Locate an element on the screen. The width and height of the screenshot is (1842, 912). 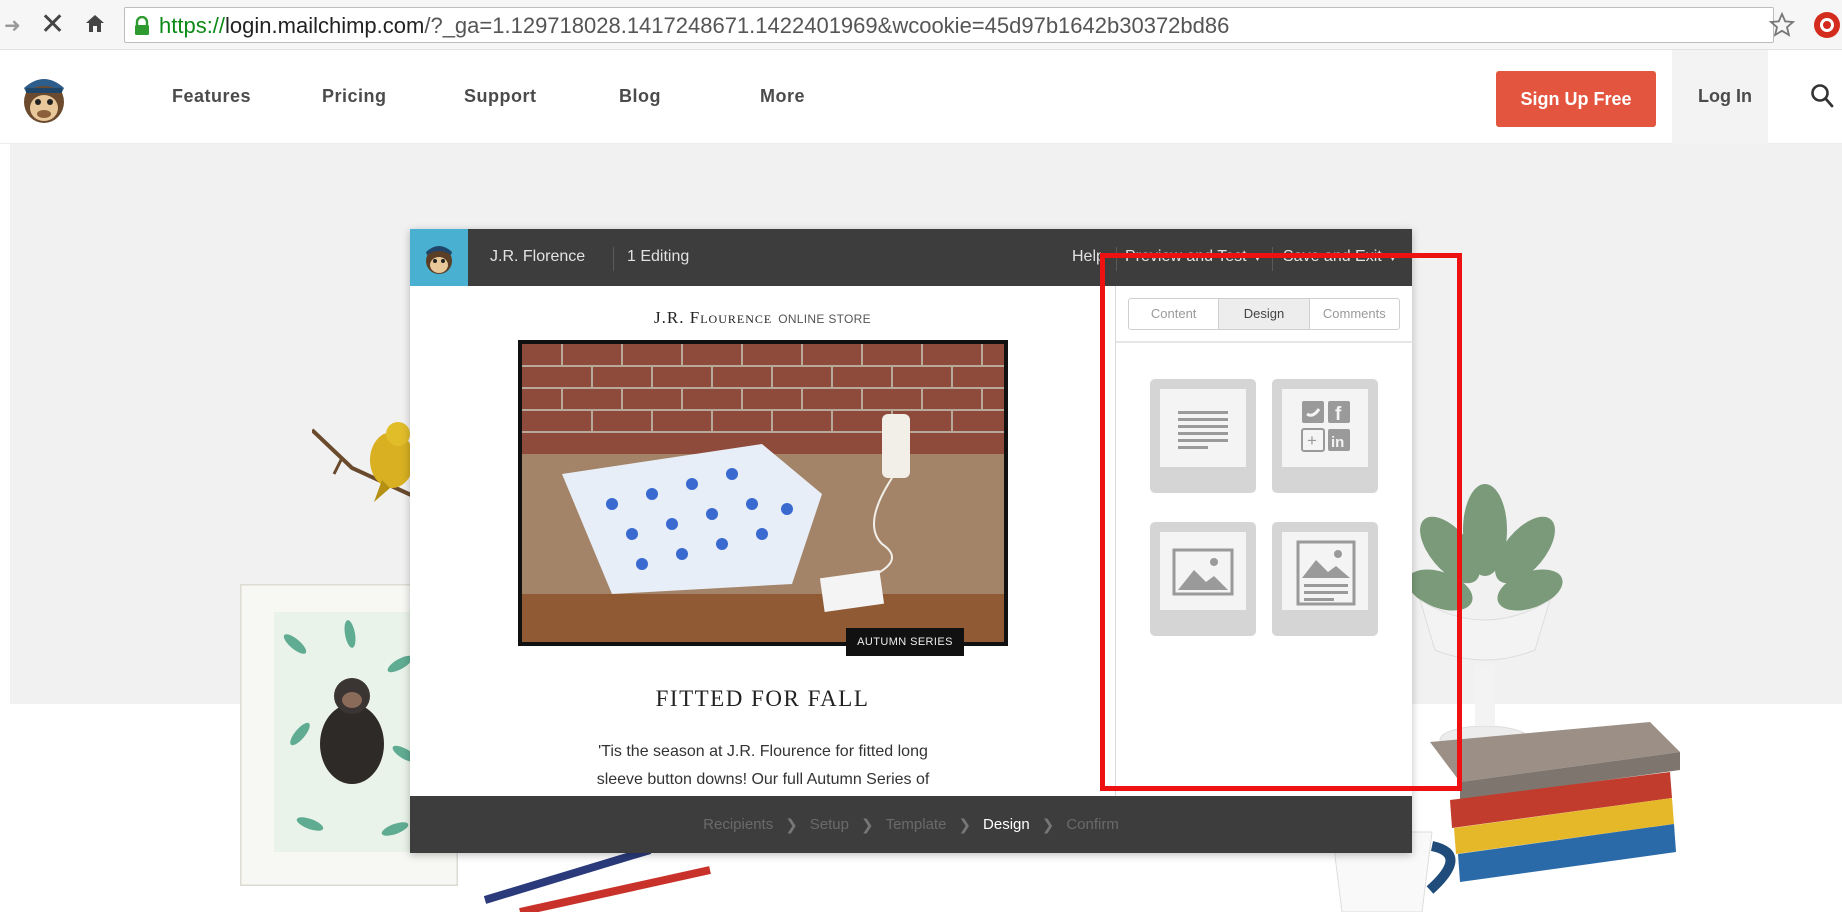
email-heading: FITTED FOR FALL is located at coordinates (762, 699).